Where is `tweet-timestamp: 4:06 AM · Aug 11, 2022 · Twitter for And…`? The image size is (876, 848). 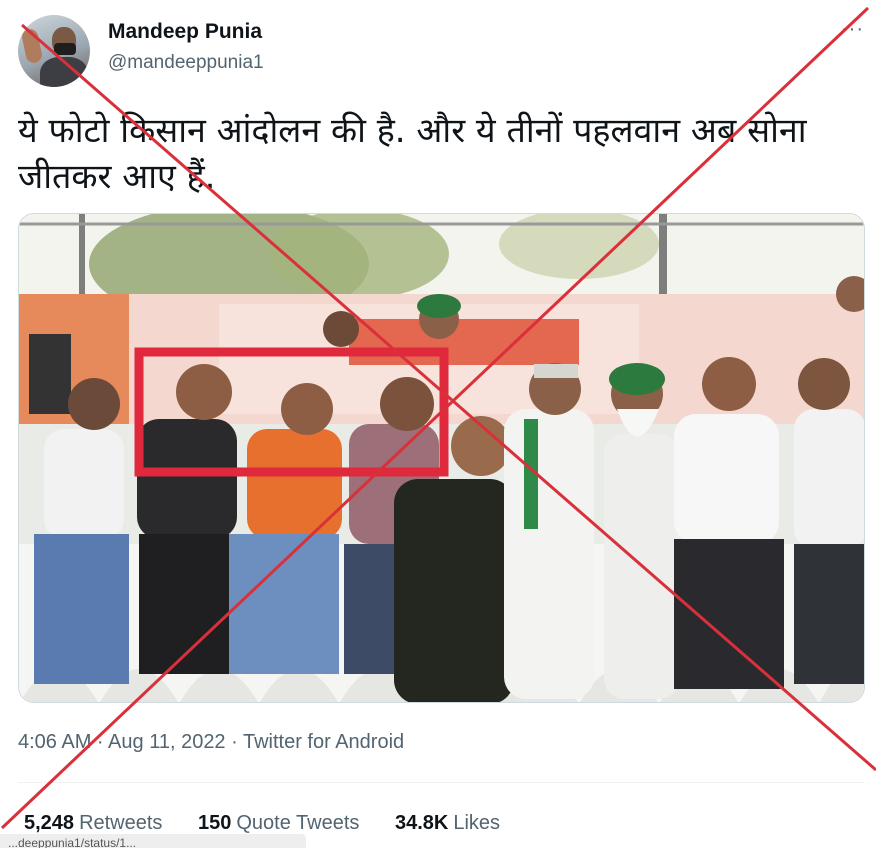 tweet-timestamp: 4:06 AM · Aug 11, 2022 · Twitter for And… is located at coordinates (211, 742).